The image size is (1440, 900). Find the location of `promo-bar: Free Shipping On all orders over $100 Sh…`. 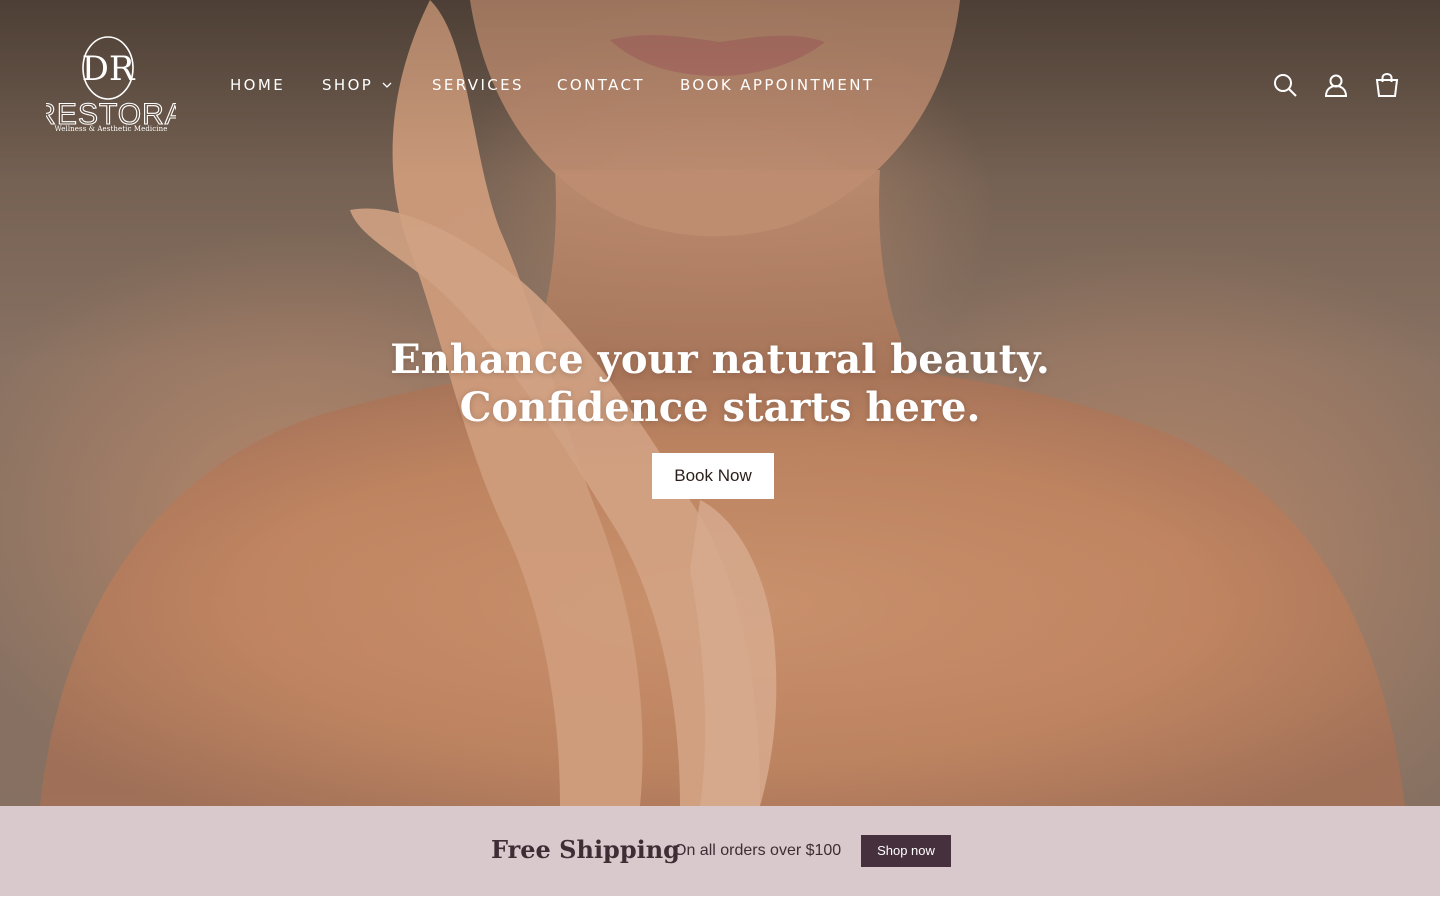

promo-bar: Free Shipping On all orders over $100 Sh… is located at coordinates (720, 851).